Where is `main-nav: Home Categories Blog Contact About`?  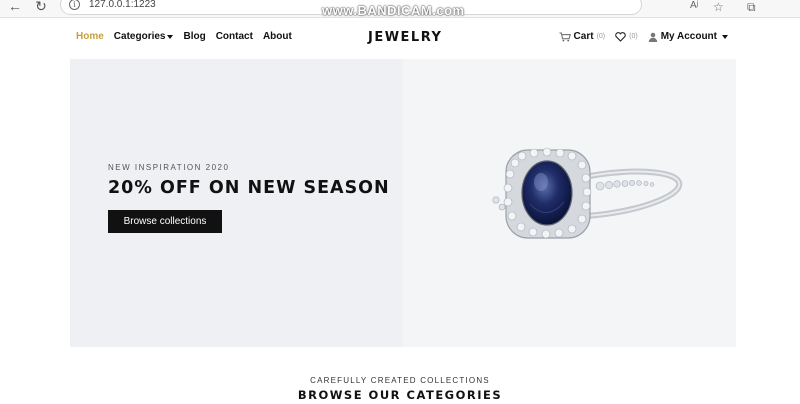 main-nav: Home Categories Blog Contact About is located at coordinates (184, 36).